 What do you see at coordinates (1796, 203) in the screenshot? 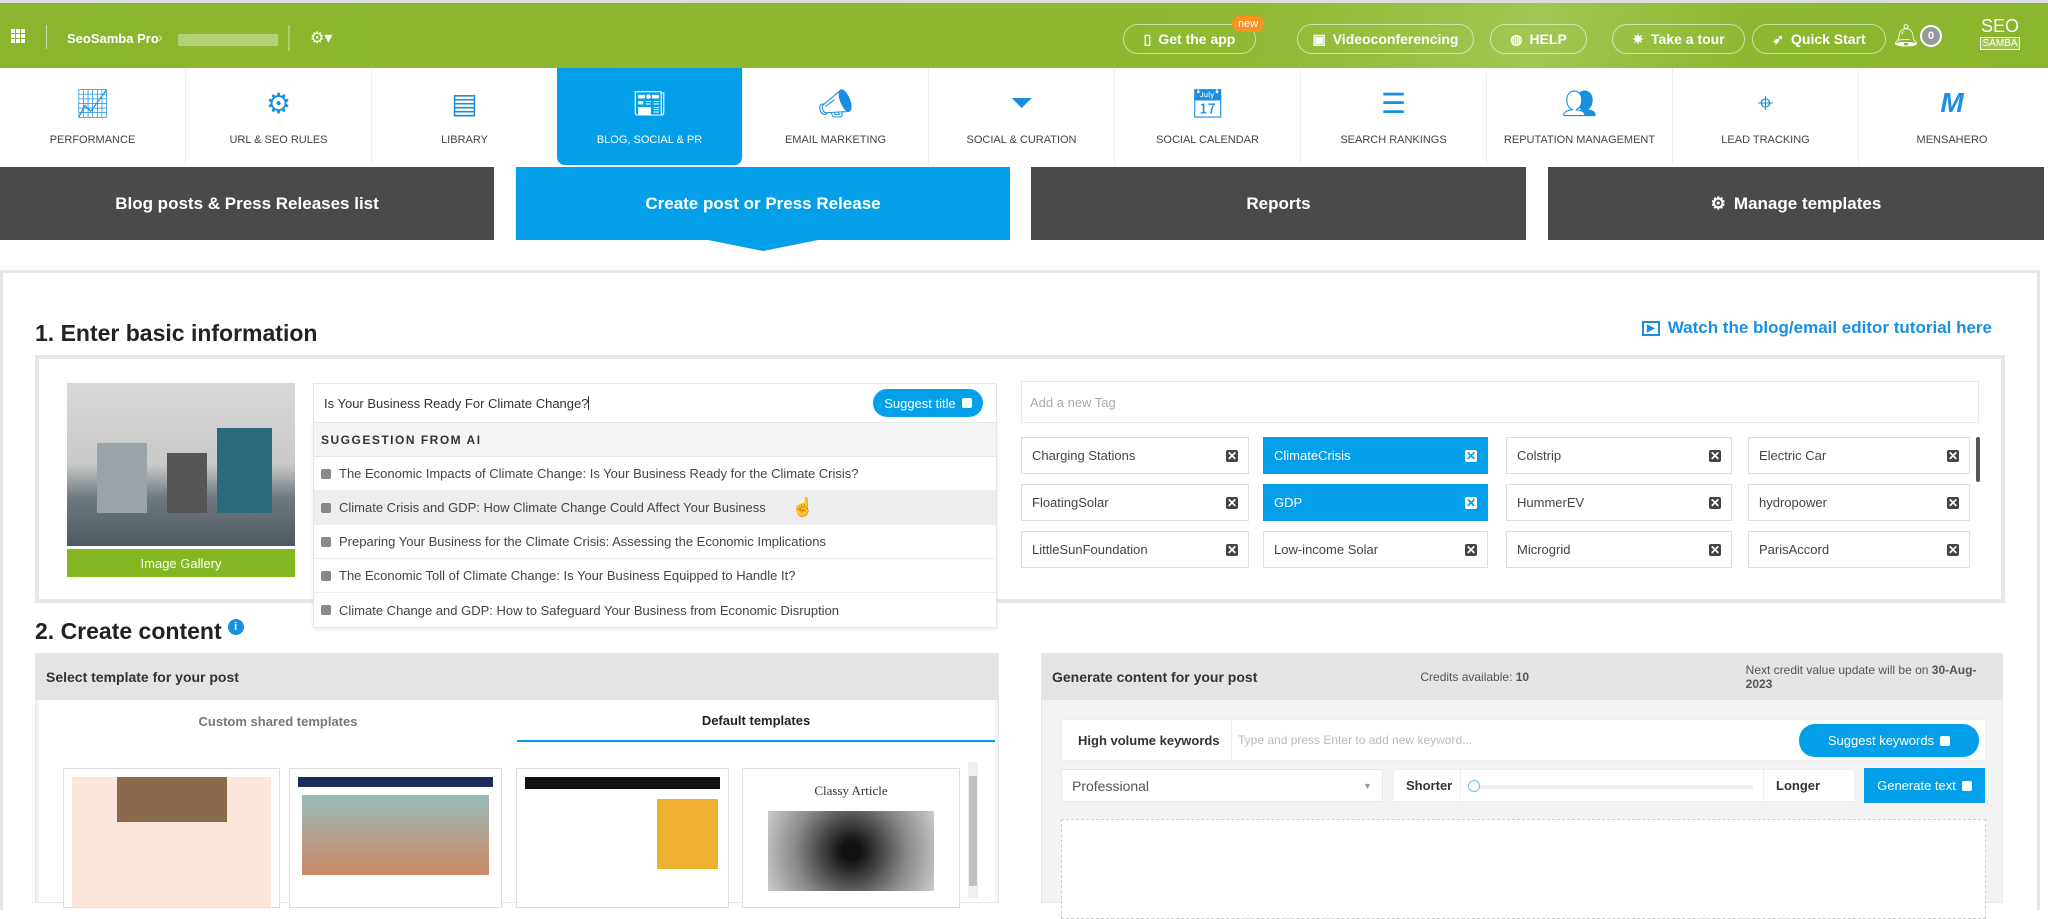
I see `tab-manage-templates: ⚙ Manage templates` at bounding box center [1796, 203].